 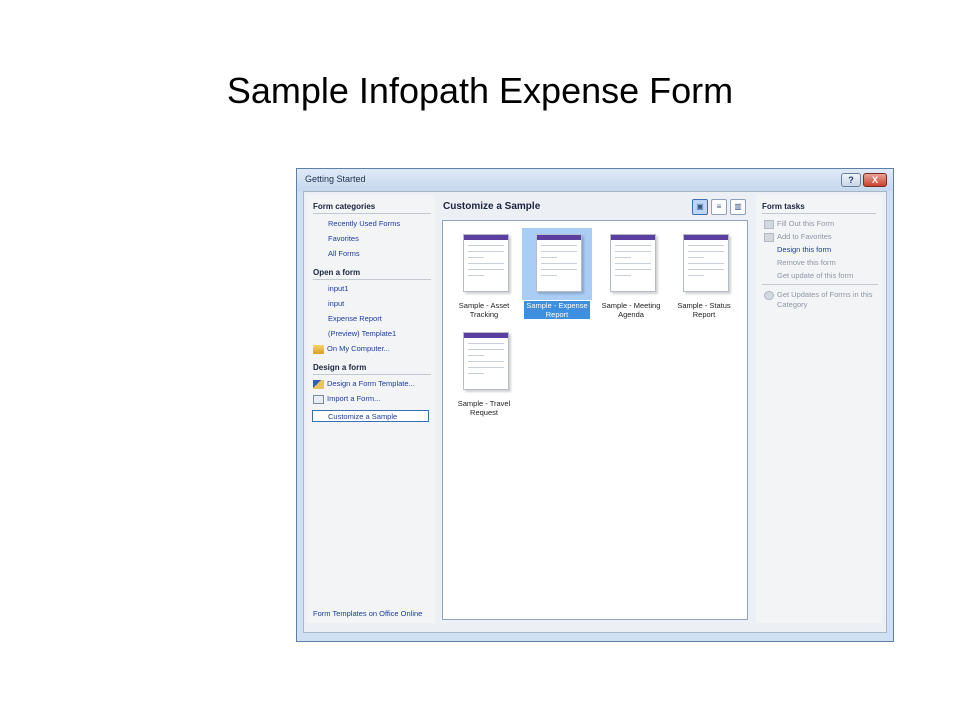 What do you see at coordinates (318, 399) in the screenshot?
I see `import-form-icon` at bounding box center [318, 399].